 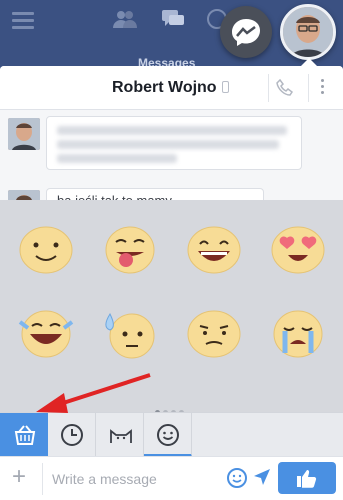 I want to click on thumbs-up-icon, so click(x=307, y=479).